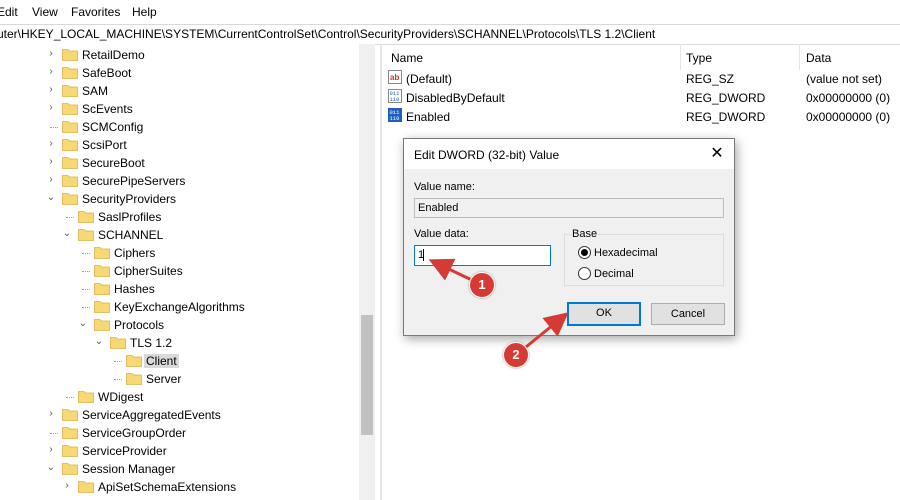  What do you see at coordinates (844, 79) in the screenshot?
I see `value-data: (value not set)` at bounding box center [844, 79].